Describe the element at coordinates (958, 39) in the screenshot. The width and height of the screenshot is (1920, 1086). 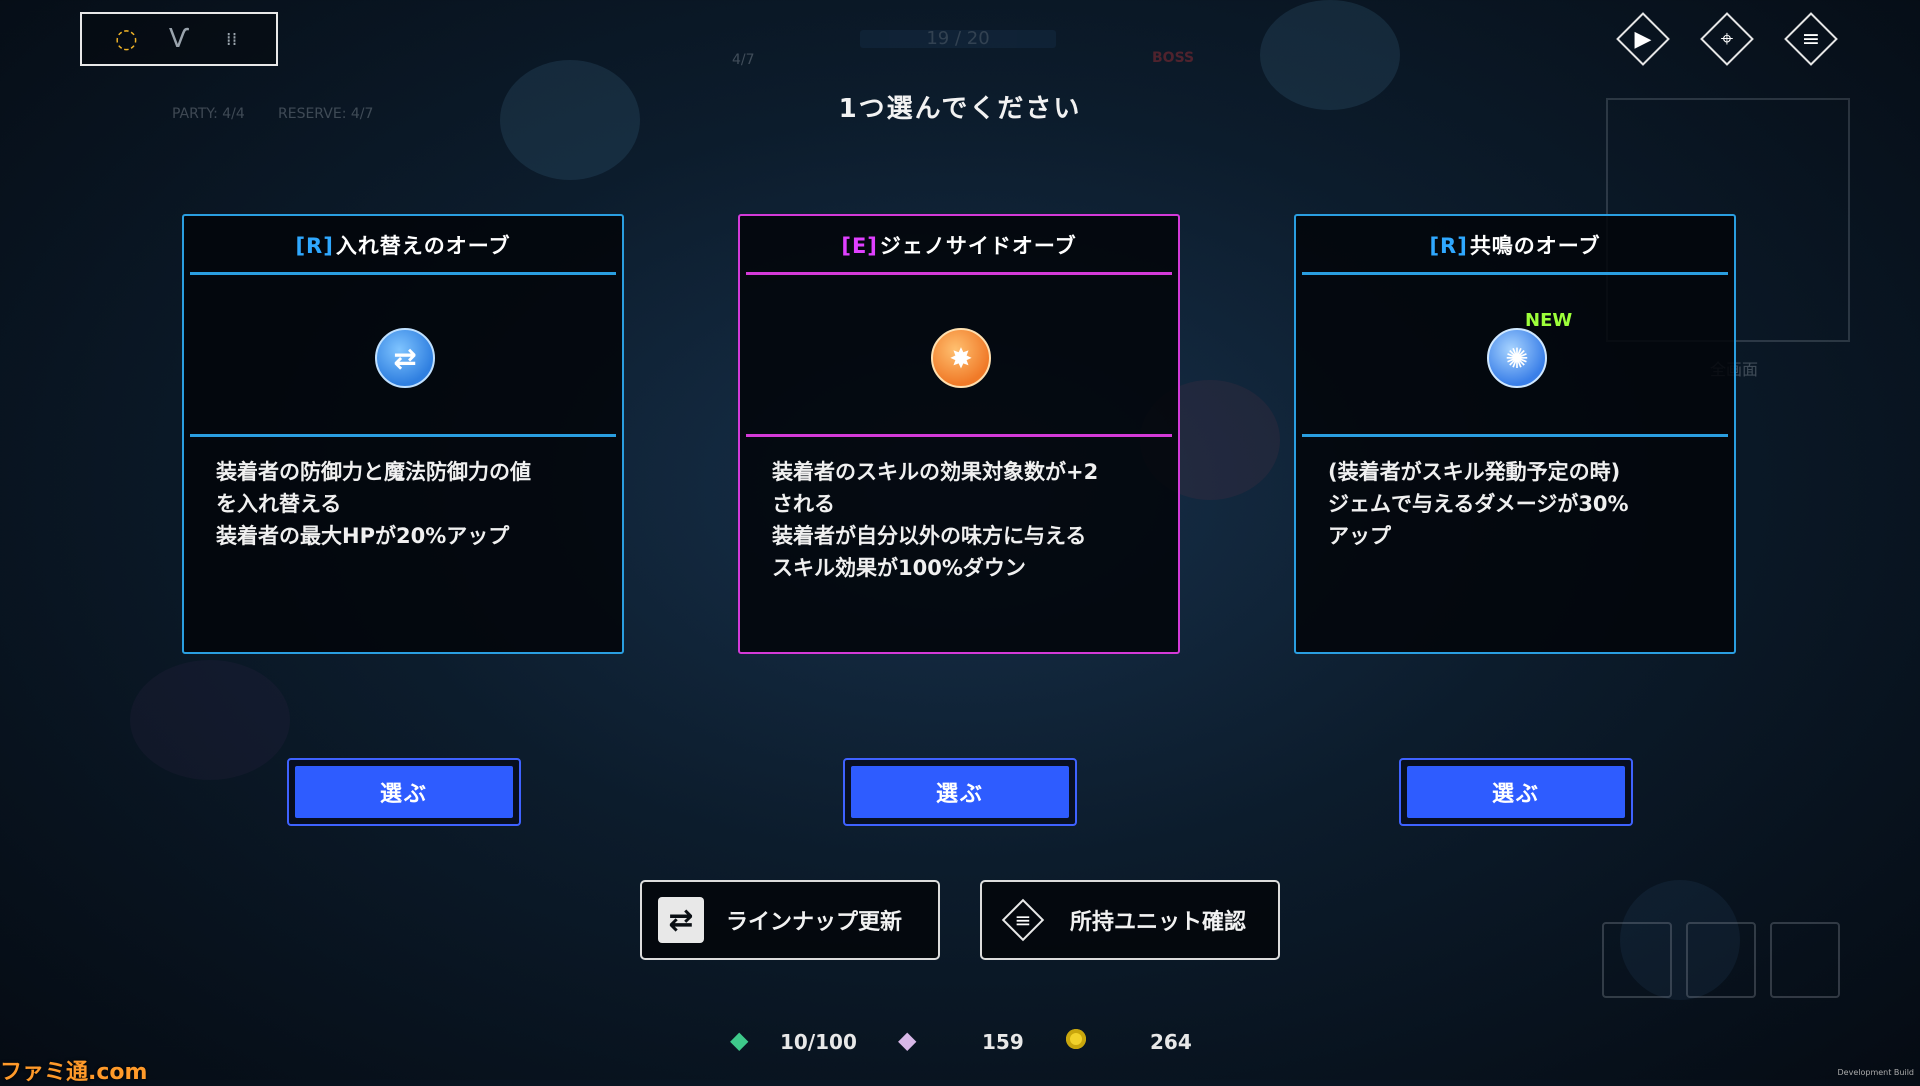
I see `wave-progress: 19 / 20` at that location.